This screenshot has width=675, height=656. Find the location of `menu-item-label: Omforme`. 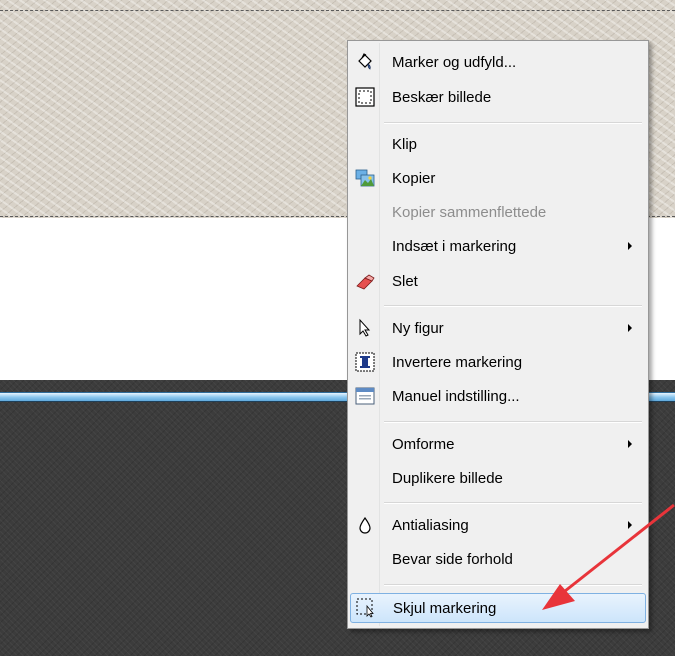

menu-item-label: Omforme is located at coordinates (423, 444).